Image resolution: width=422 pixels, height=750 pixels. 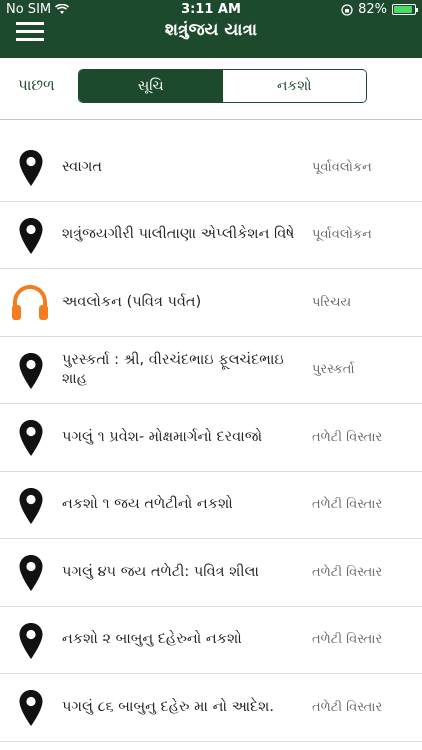 What do you see at coordinates (152, 639) in the screenshot?
I see `list-item-title: નકશો ૨ બાબુનુ દહેરુનો નકશો` at bounding box center [152, 639].